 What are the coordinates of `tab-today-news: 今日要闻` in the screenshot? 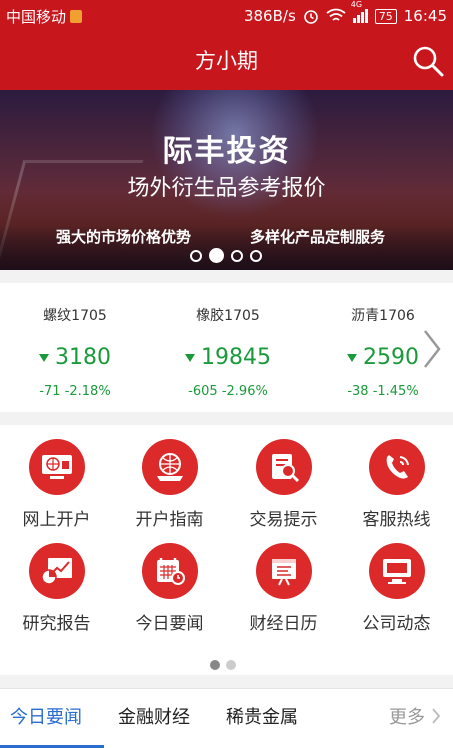 It's located at (46, 716).